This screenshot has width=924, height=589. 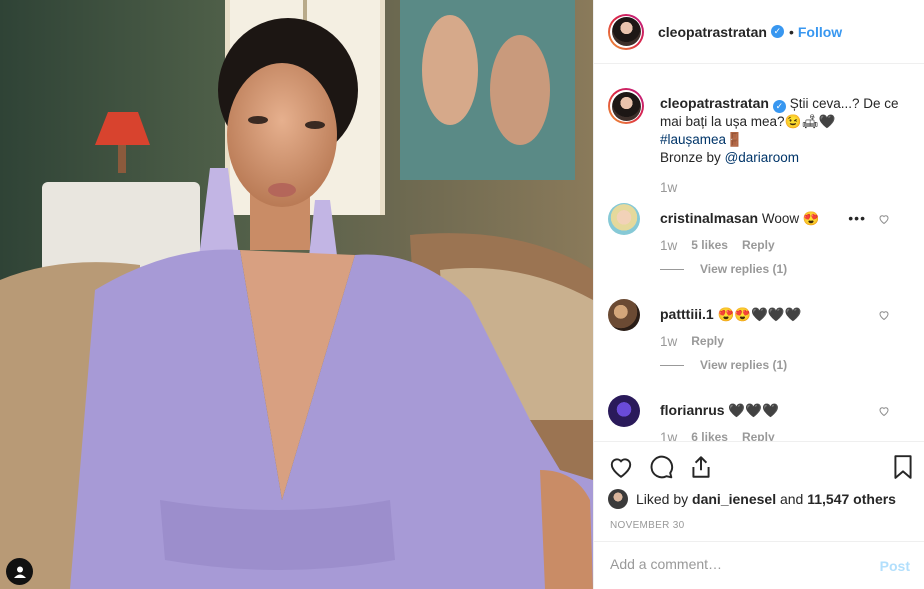 I want to click on owner-username: cleopatrastratan, so click(x=712, y=32).